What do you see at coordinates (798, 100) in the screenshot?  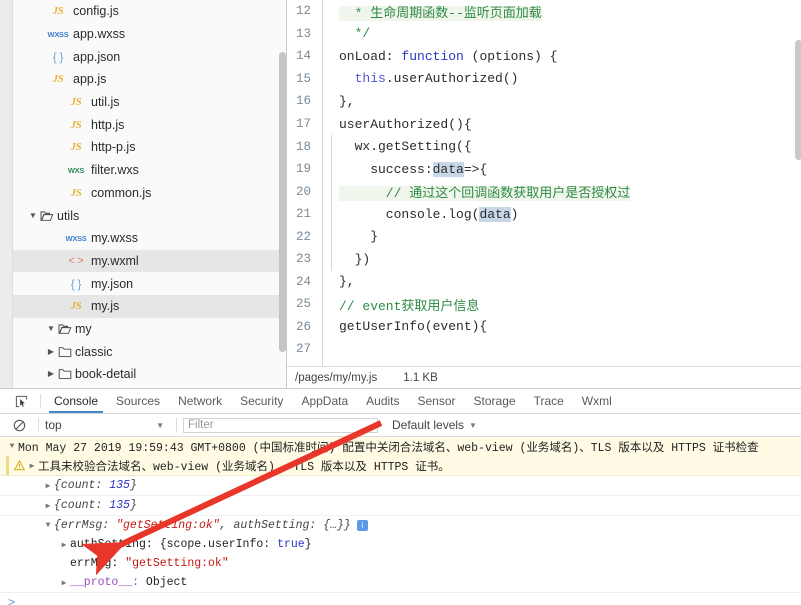 I see `editor-vertical-scrollbar` at bounding box center [798, 100].